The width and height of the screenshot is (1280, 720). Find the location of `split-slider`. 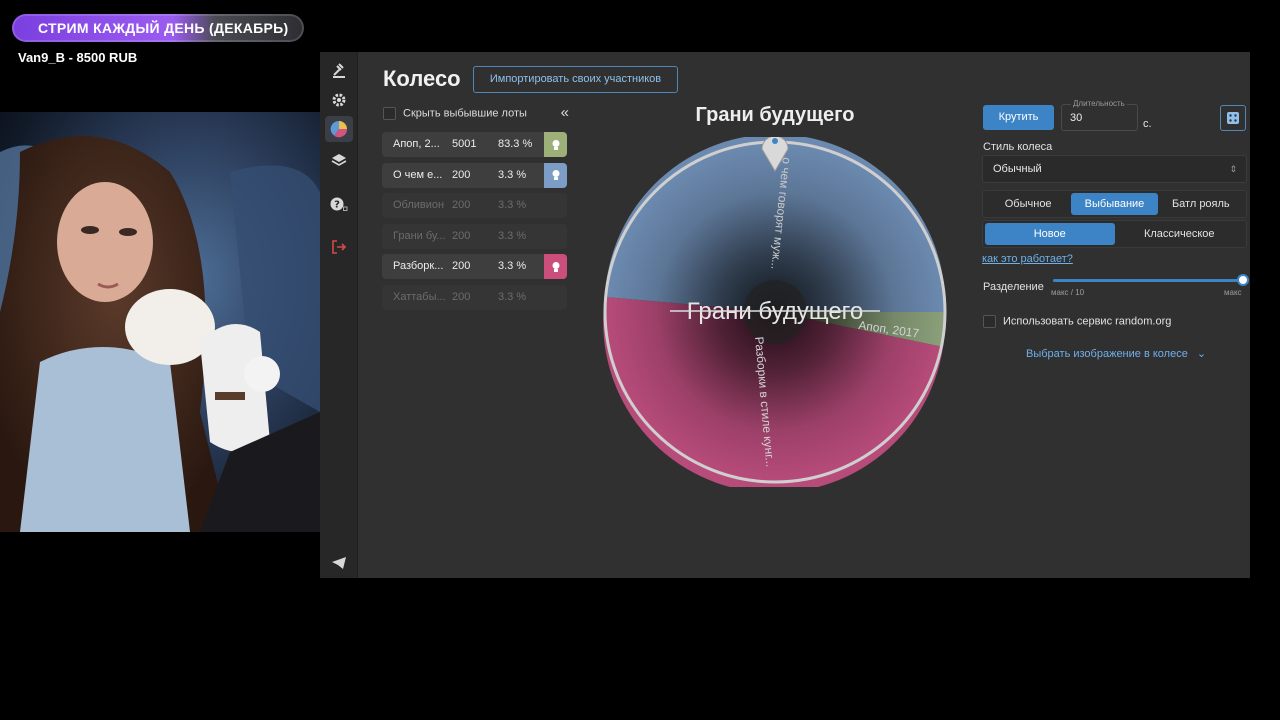

split-slider is located at coordinates (1148, 280).